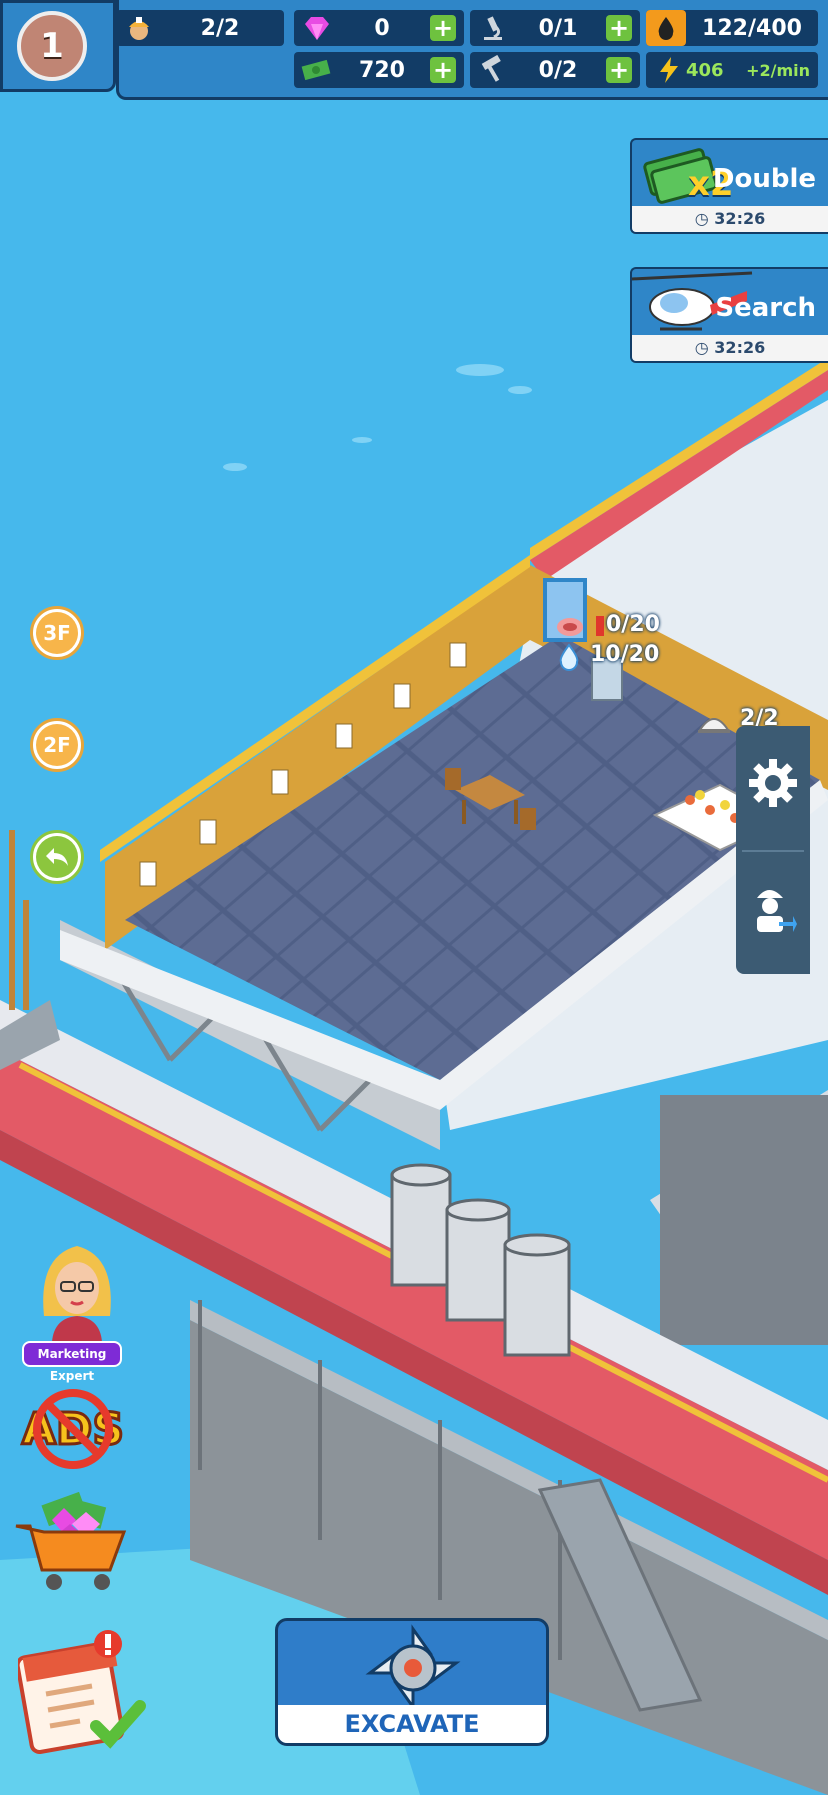 The height and width of the screenshot is (1795, 828). Describe the element at coordinates (52, 46) in the screenshot. I see `level-badge: 1` at that location.